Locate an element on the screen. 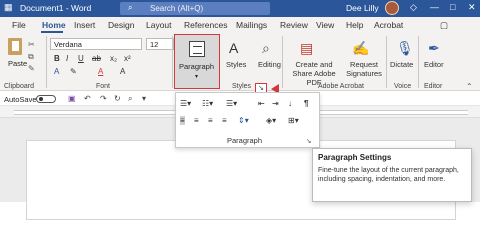 Image resolution: width=480 pixels, height=240 pixels. tab-help: Help is located at coordinates (354, 25).